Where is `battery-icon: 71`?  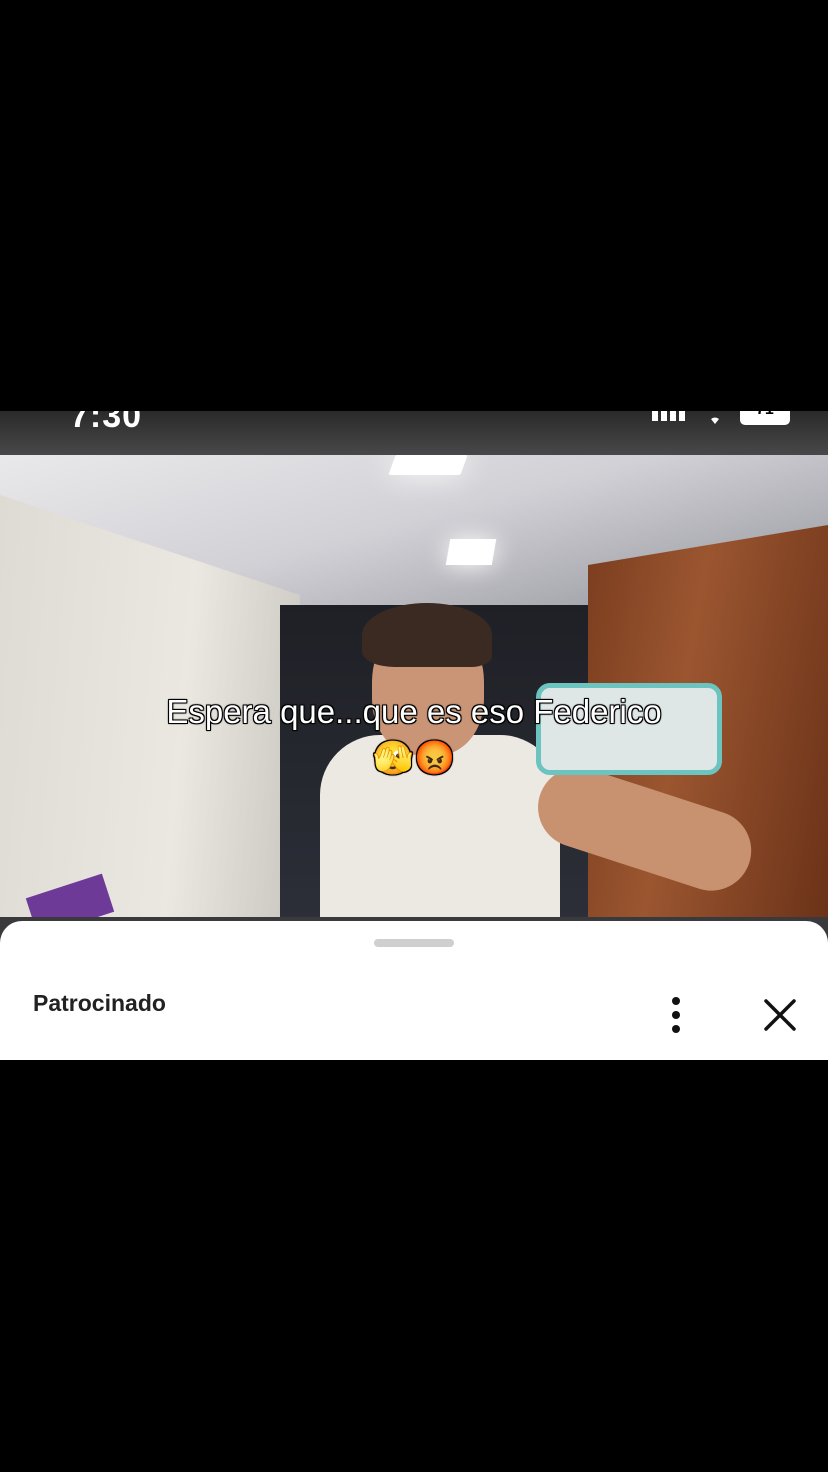
battery-icon: 71 is located at coordinates (765, 418).